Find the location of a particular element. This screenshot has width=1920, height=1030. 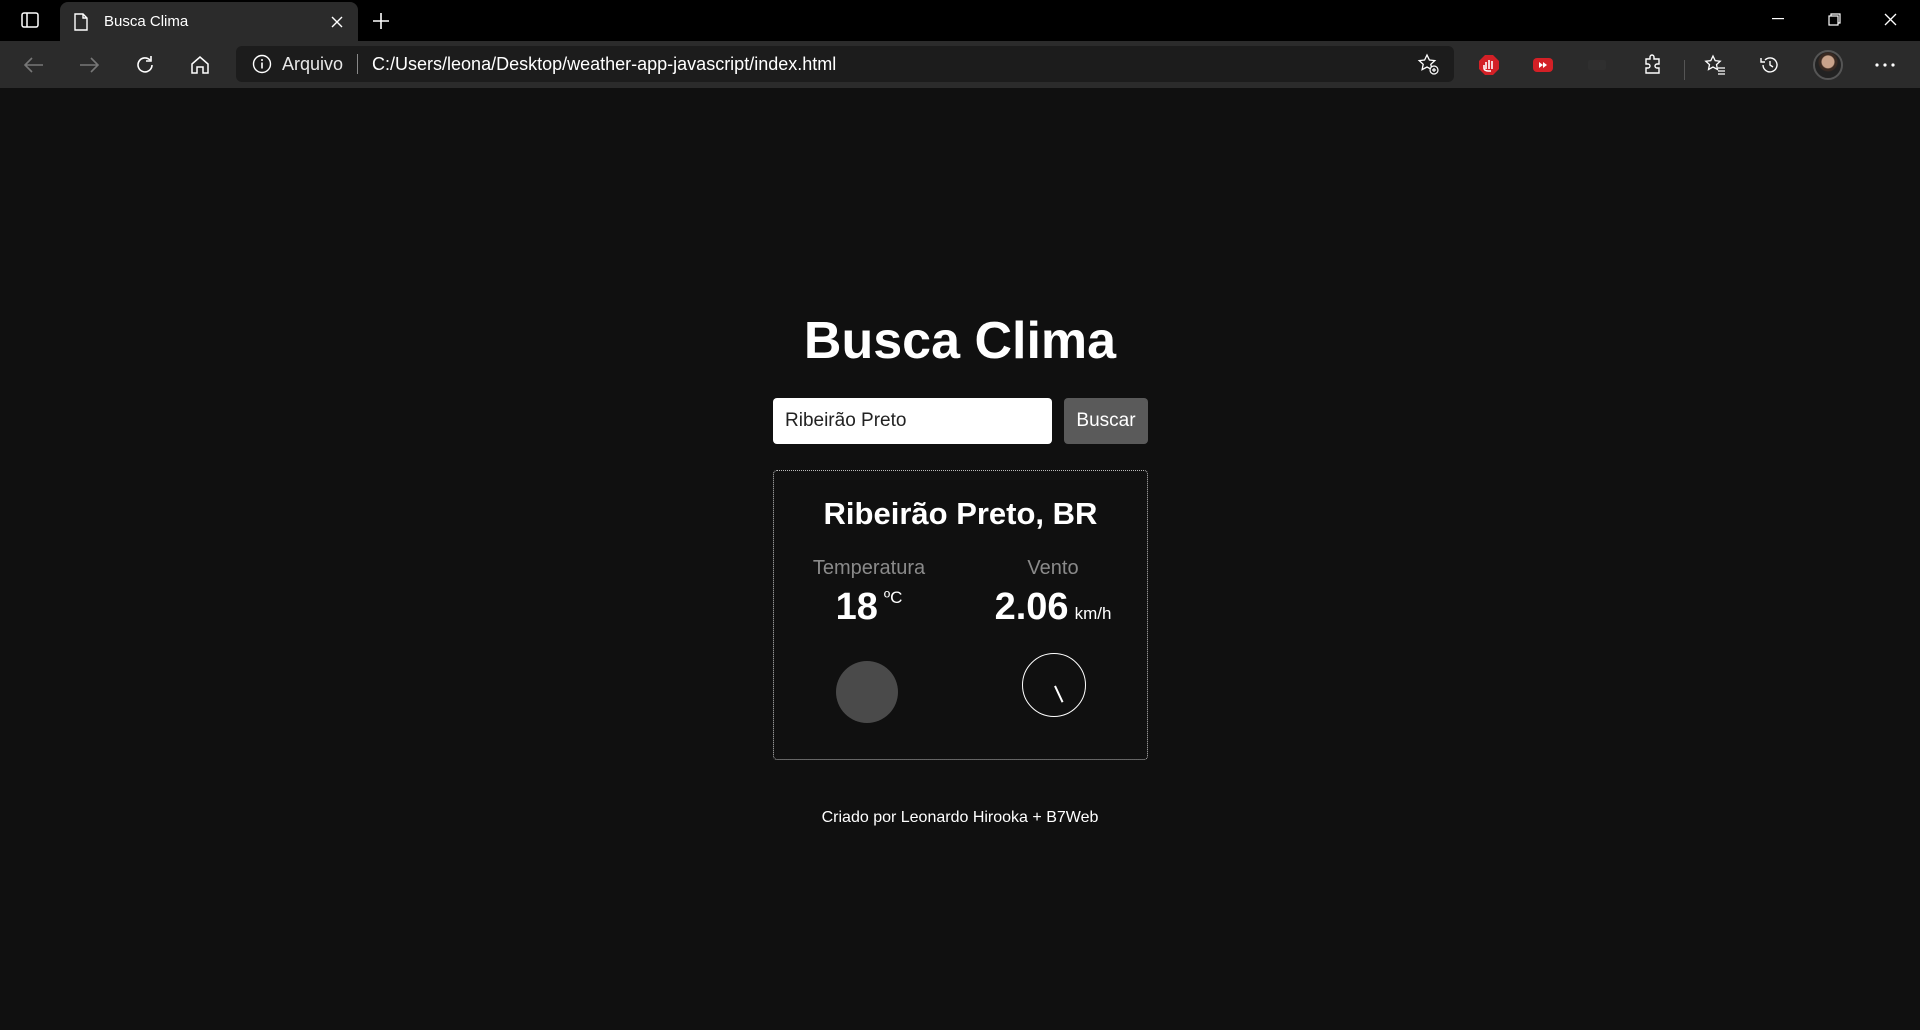

extensions-icon is located at coordinates (1653, 65).